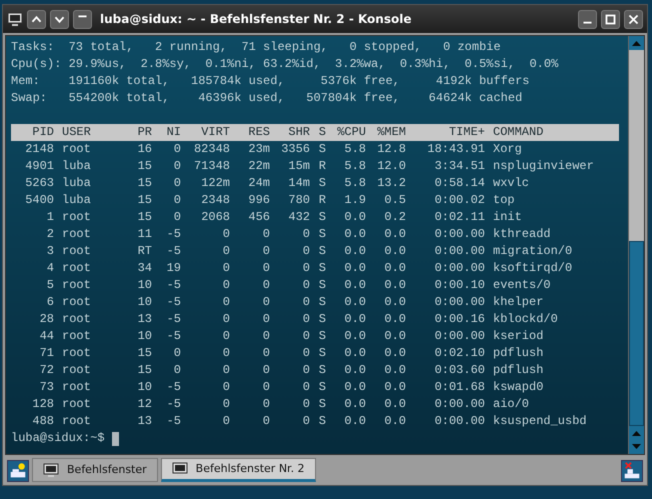  What do you see at coordinates (46, 319) in the screenshot?
I see `table-cell-text: 28` at bounding box center [46, 319].